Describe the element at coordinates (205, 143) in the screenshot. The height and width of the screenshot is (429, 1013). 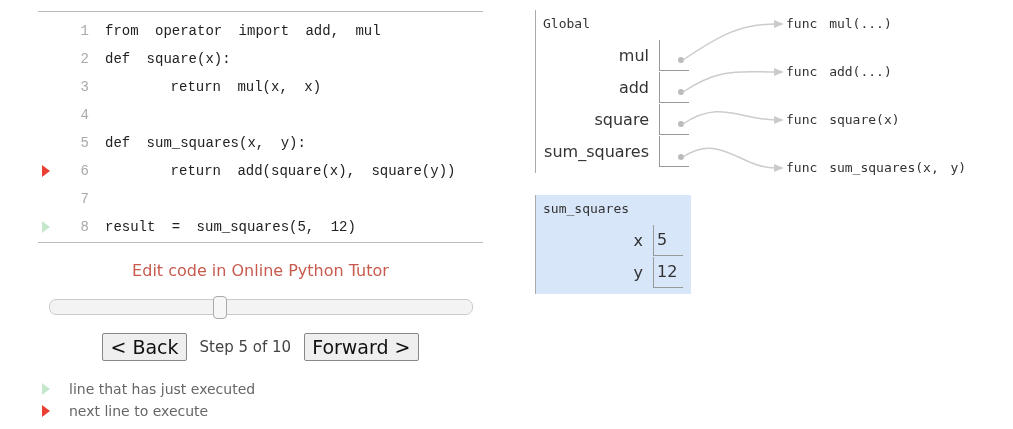
I see `code-line: def sum_squares(x, y):` at that location.